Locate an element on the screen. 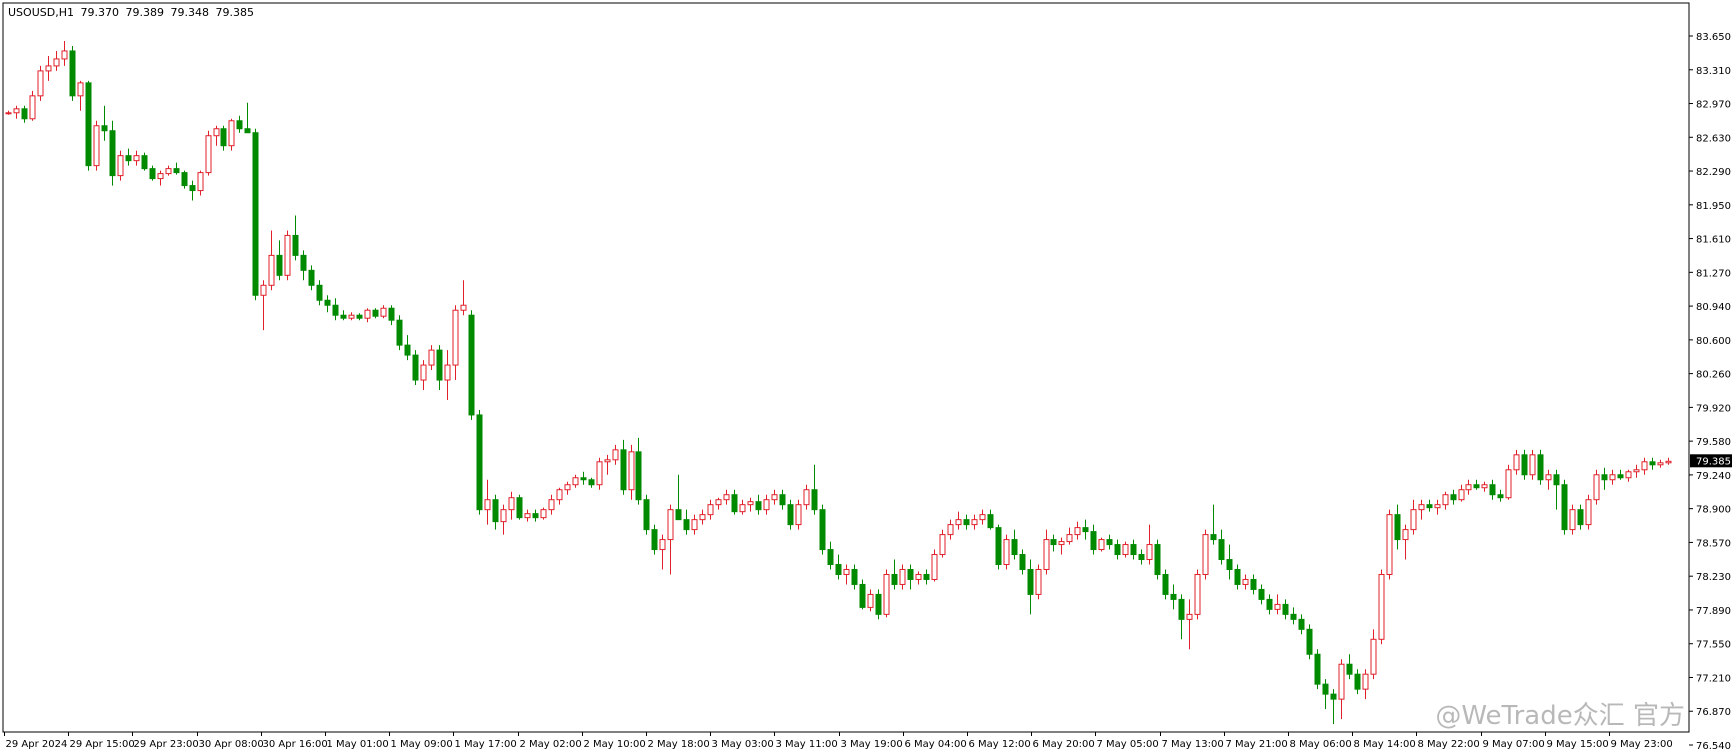 This screenshot has width=1733, height=756. time-tick-label: 2 May 18:00 is located at coordinates (679, 744).